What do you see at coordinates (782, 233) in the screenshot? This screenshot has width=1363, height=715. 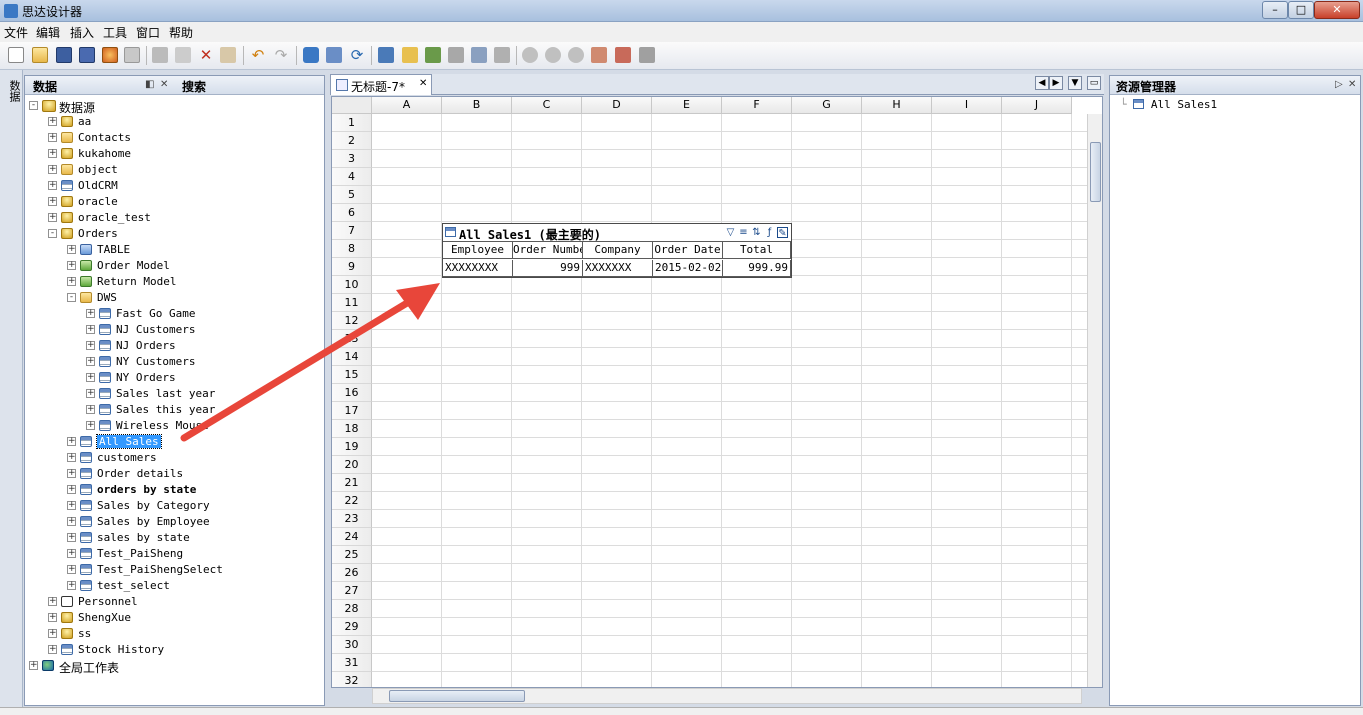 I see `edit-icon: ✎` at bounding box center [782, 233].